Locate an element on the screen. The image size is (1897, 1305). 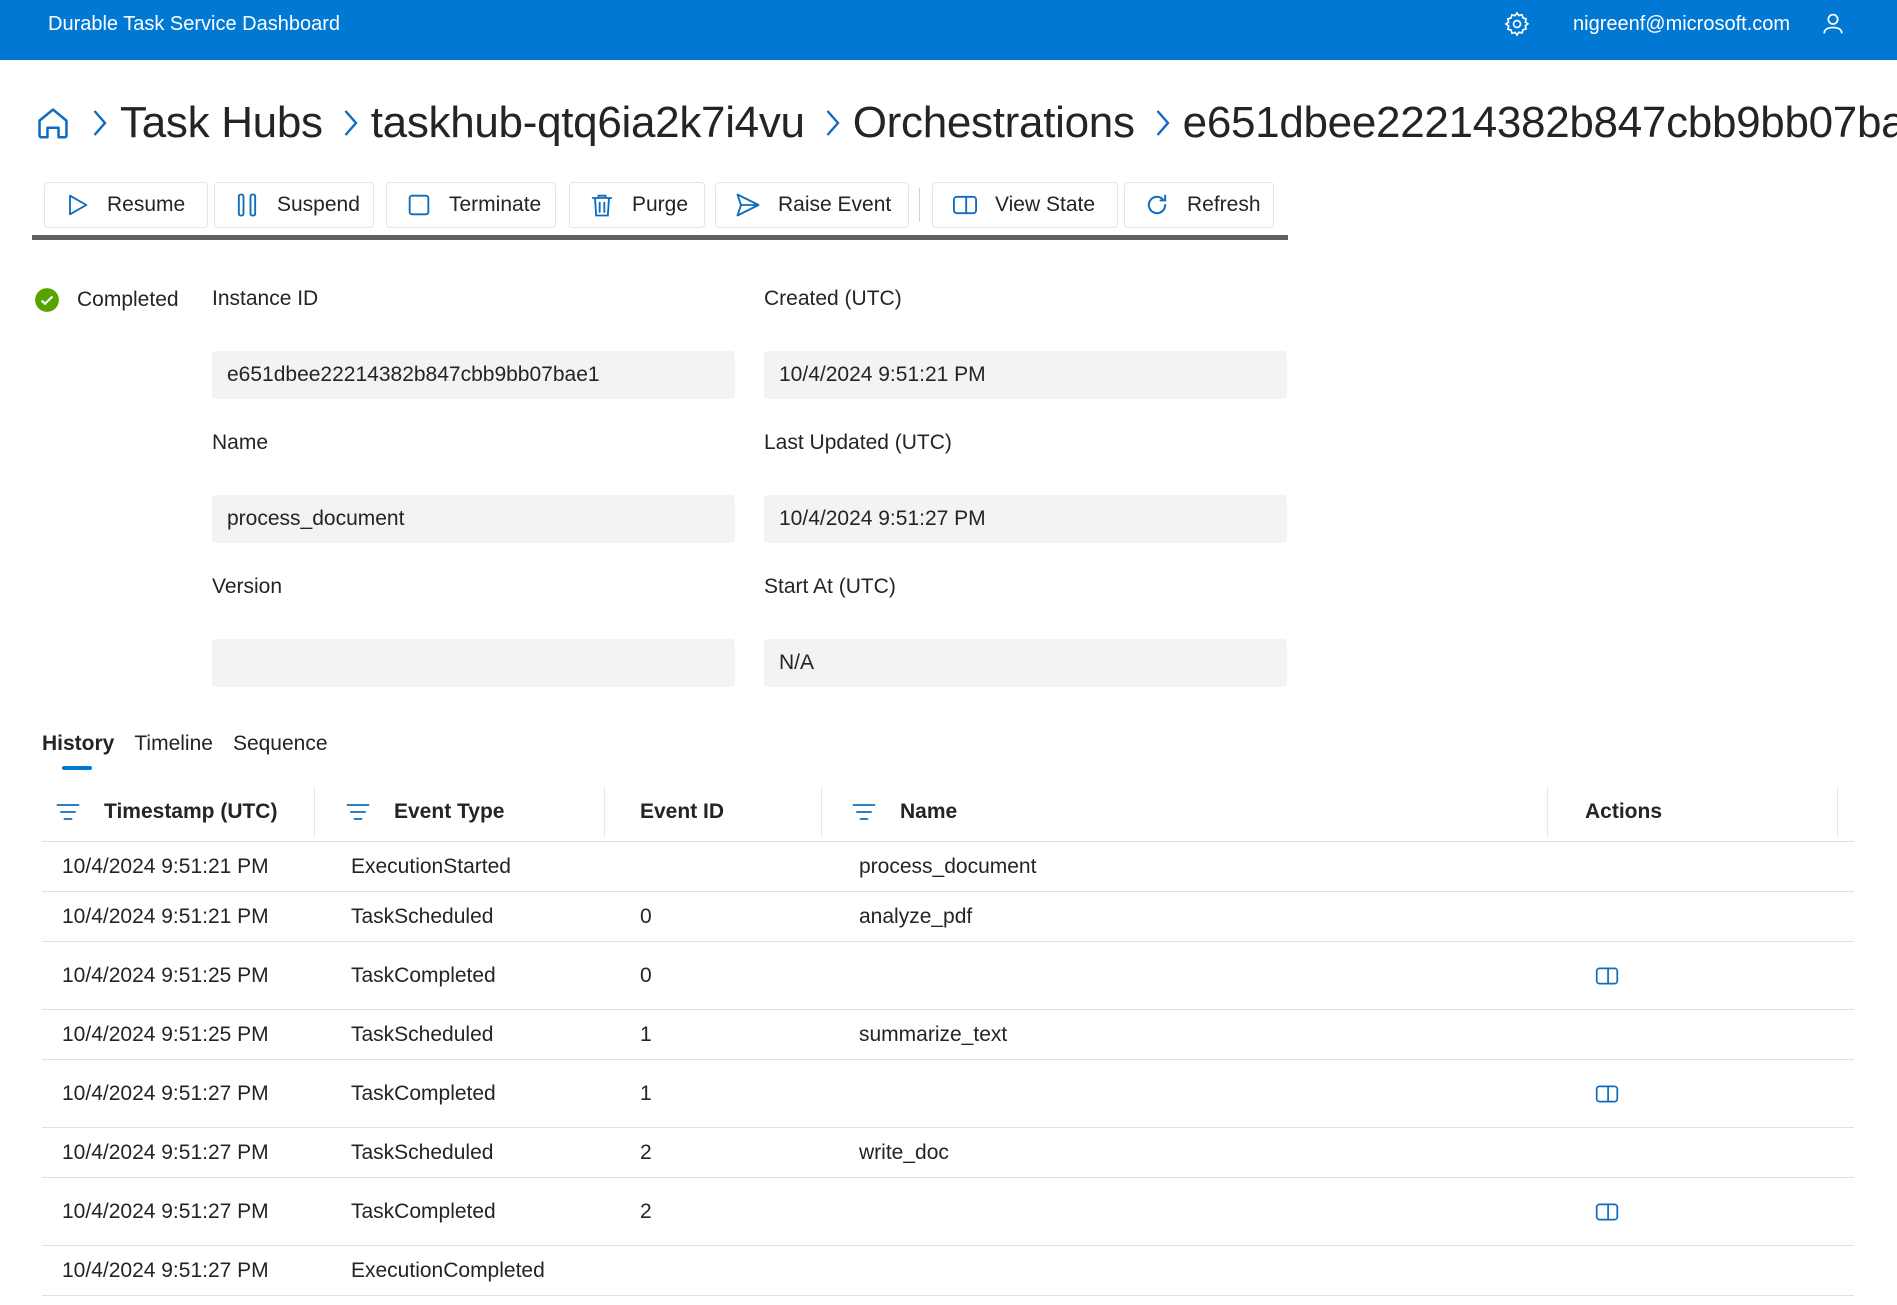
breadcrumb-orchestrations: Orchestrations is located at coordinates (994, 123).